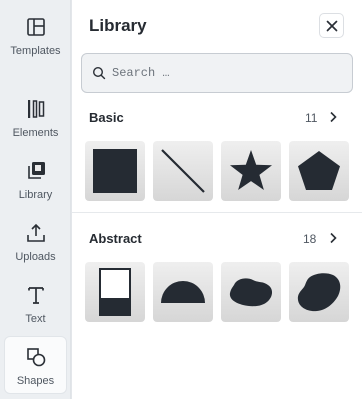 This screenshot has width=362, height=399. I want to click on line-shape-icon, so click(183, 171).